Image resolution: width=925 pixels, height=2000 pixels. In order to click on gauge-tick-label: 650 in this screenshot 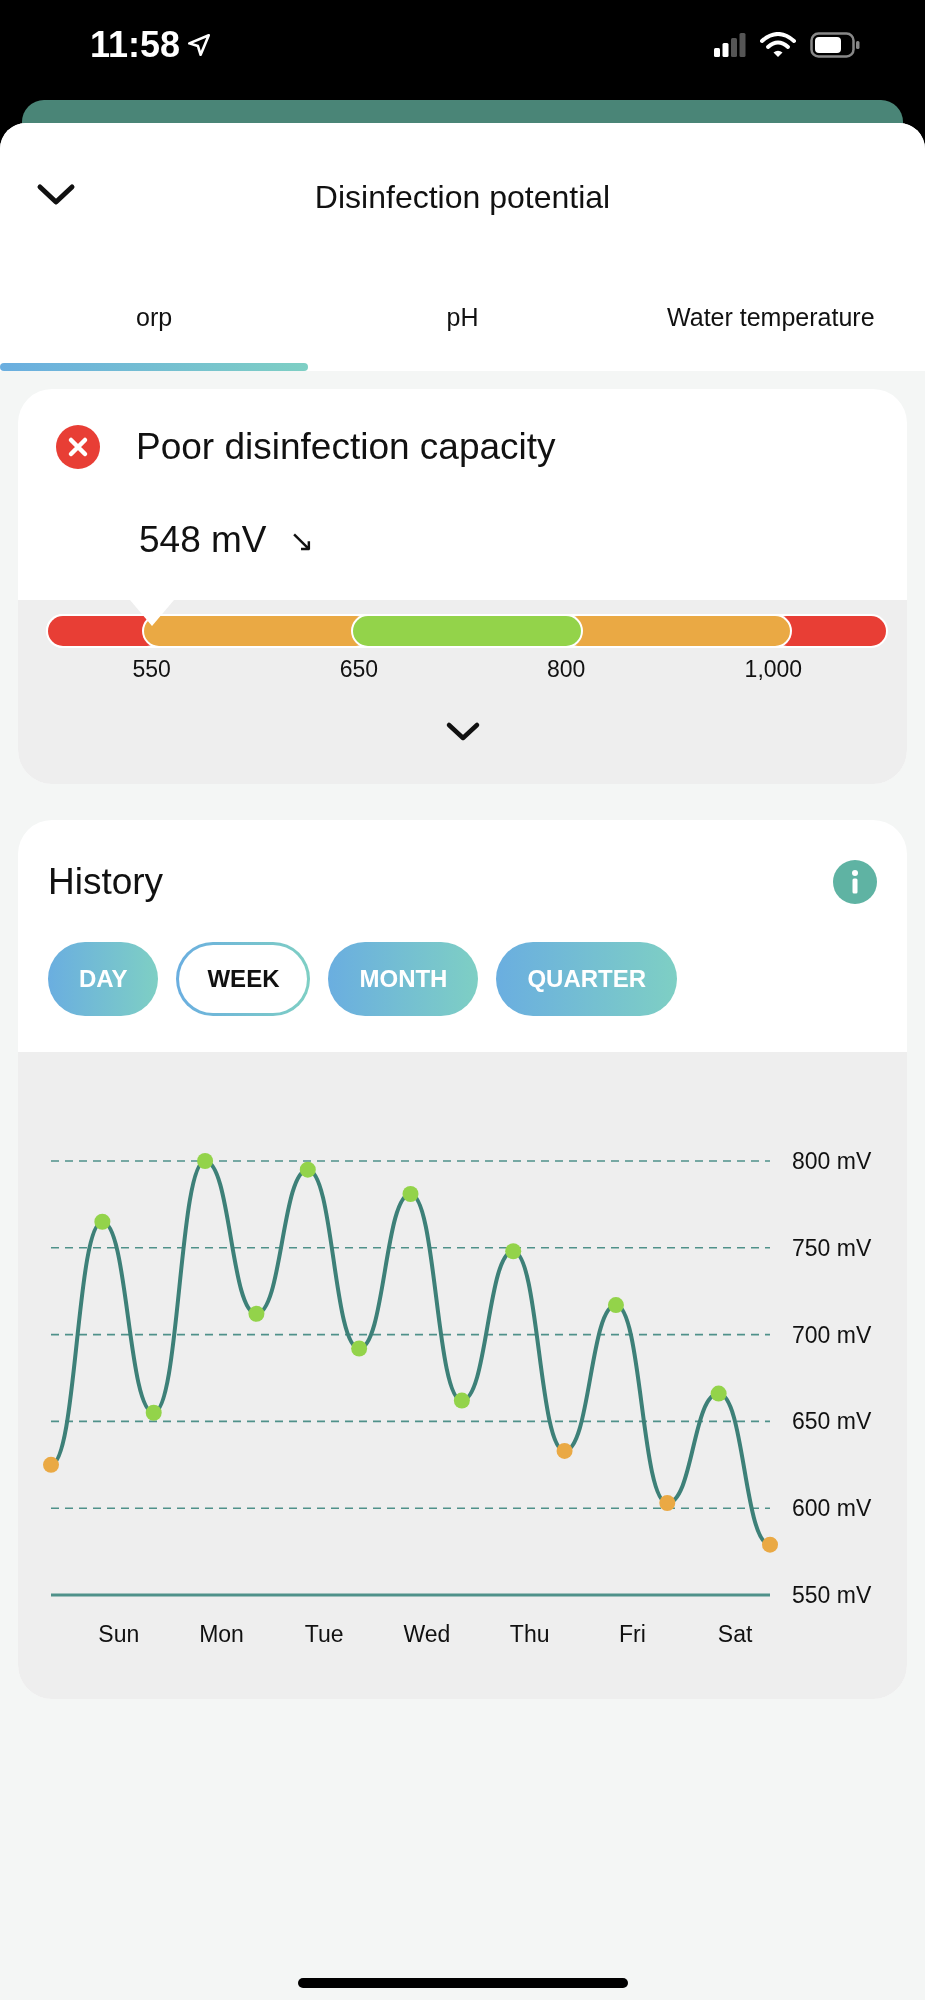, I will do `click(359, 669)`.